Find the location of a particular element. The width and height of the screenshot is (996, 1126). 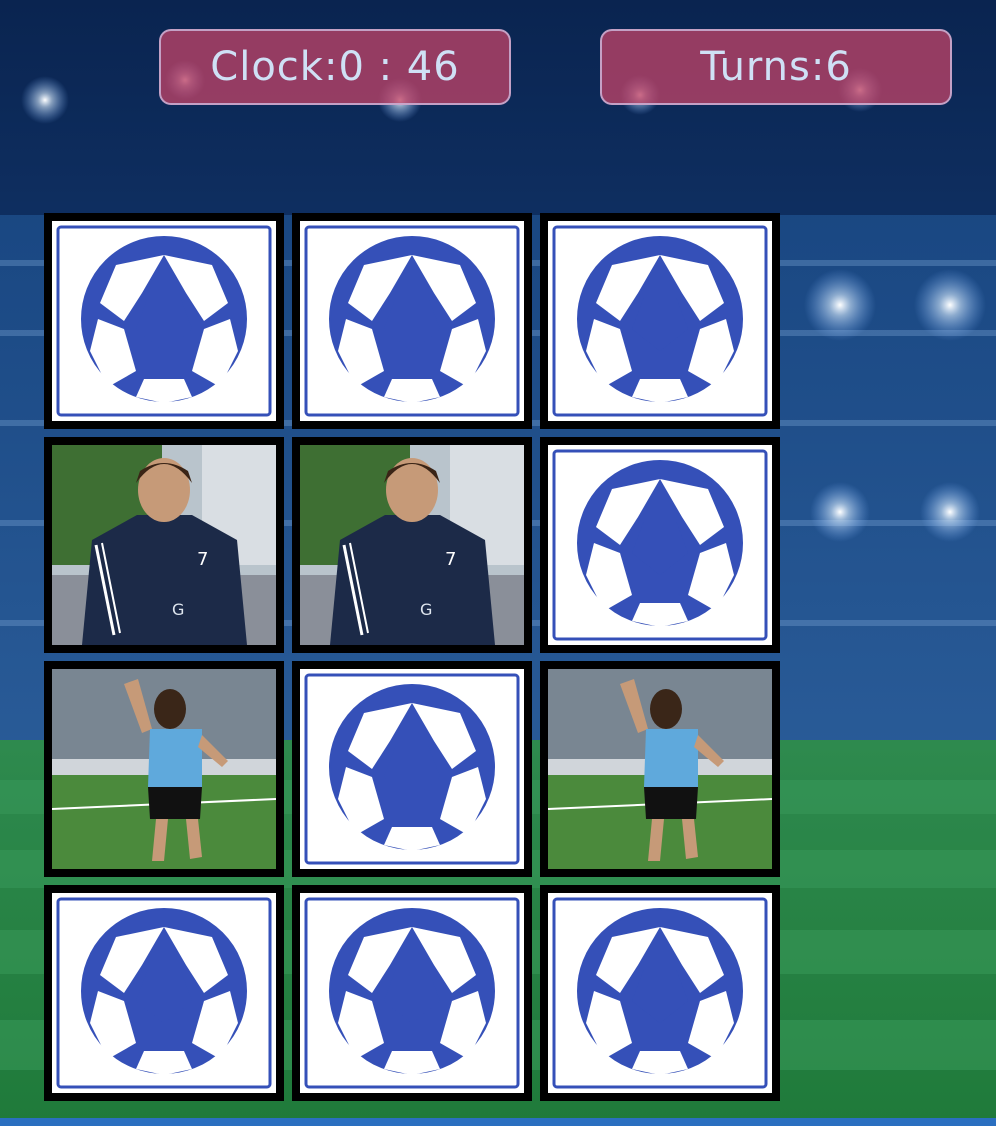

turns-display: Turns: 6 is located at coordinates (776, 67).